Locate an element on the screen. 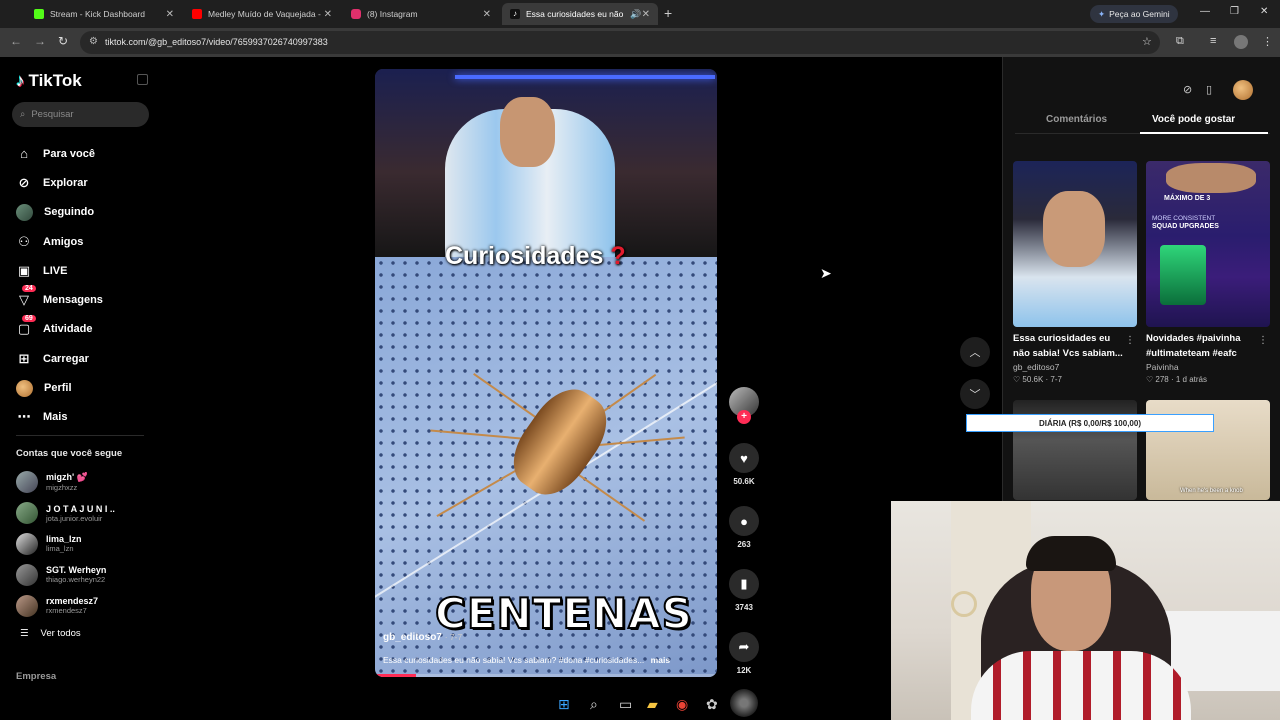 Image resolution: width=1280 pixels, height=720 pixels. sidebar-item-mais: ⋯ Mais is located at coordinates (86, 417).